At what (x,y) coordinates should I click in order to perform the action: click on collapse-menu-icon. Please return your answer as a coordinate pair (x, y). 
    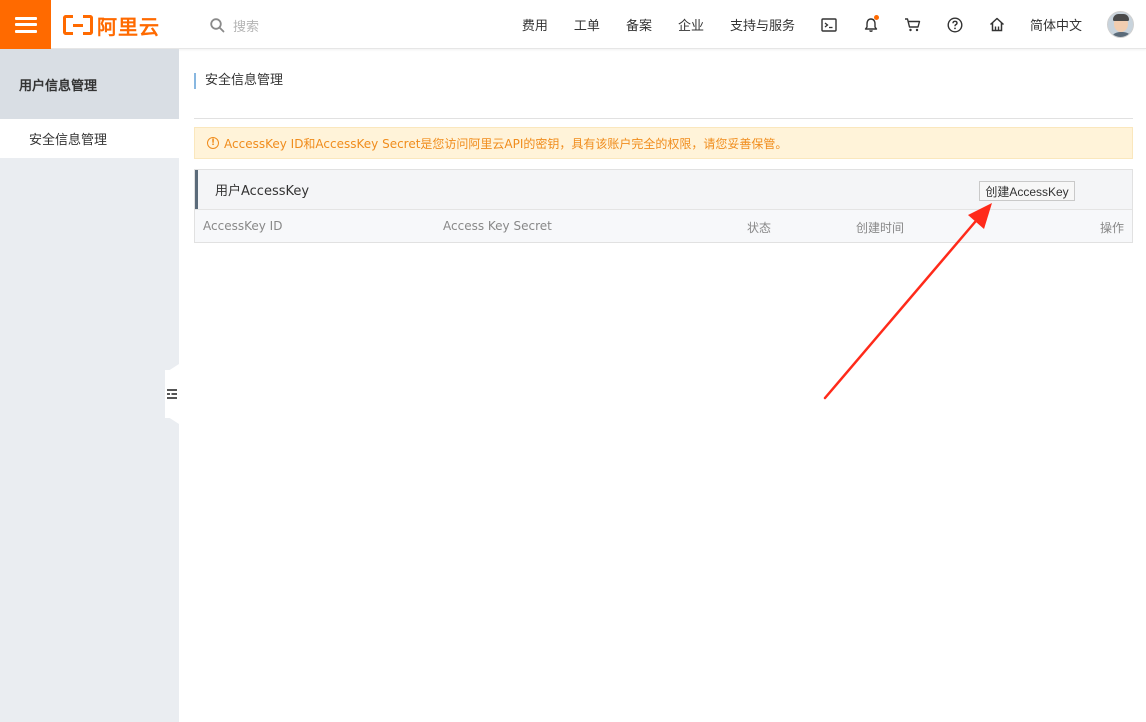
    Looking at the image, I should click on (172, 394).